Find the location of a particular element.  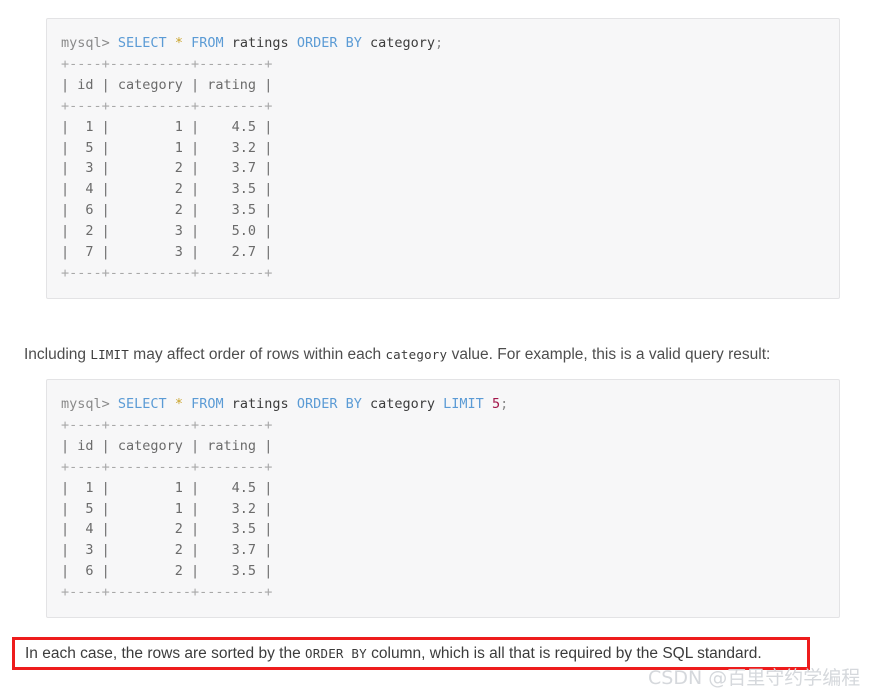

highlight-text-part-1: In each case, the rows are sorted by the is located at coordinates (165, 653).